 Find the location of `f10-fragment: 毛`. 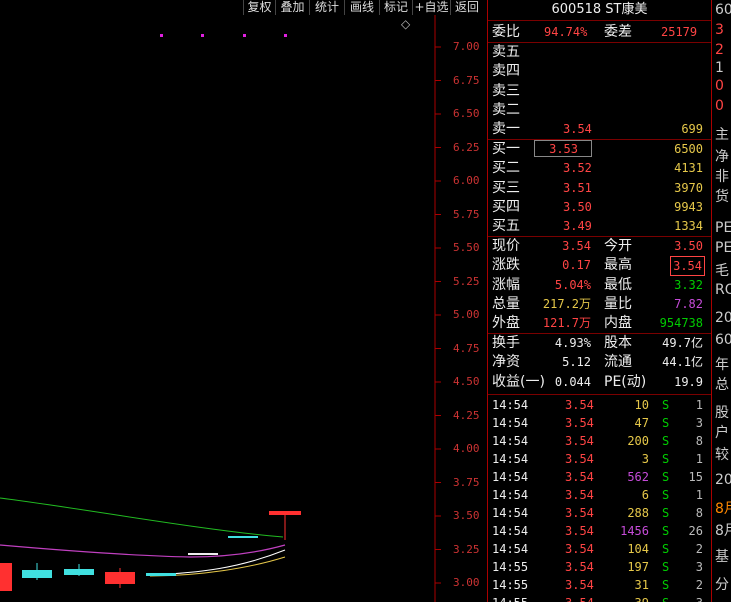

f10-fragment: 毛 is located at coordinates (722, 271).